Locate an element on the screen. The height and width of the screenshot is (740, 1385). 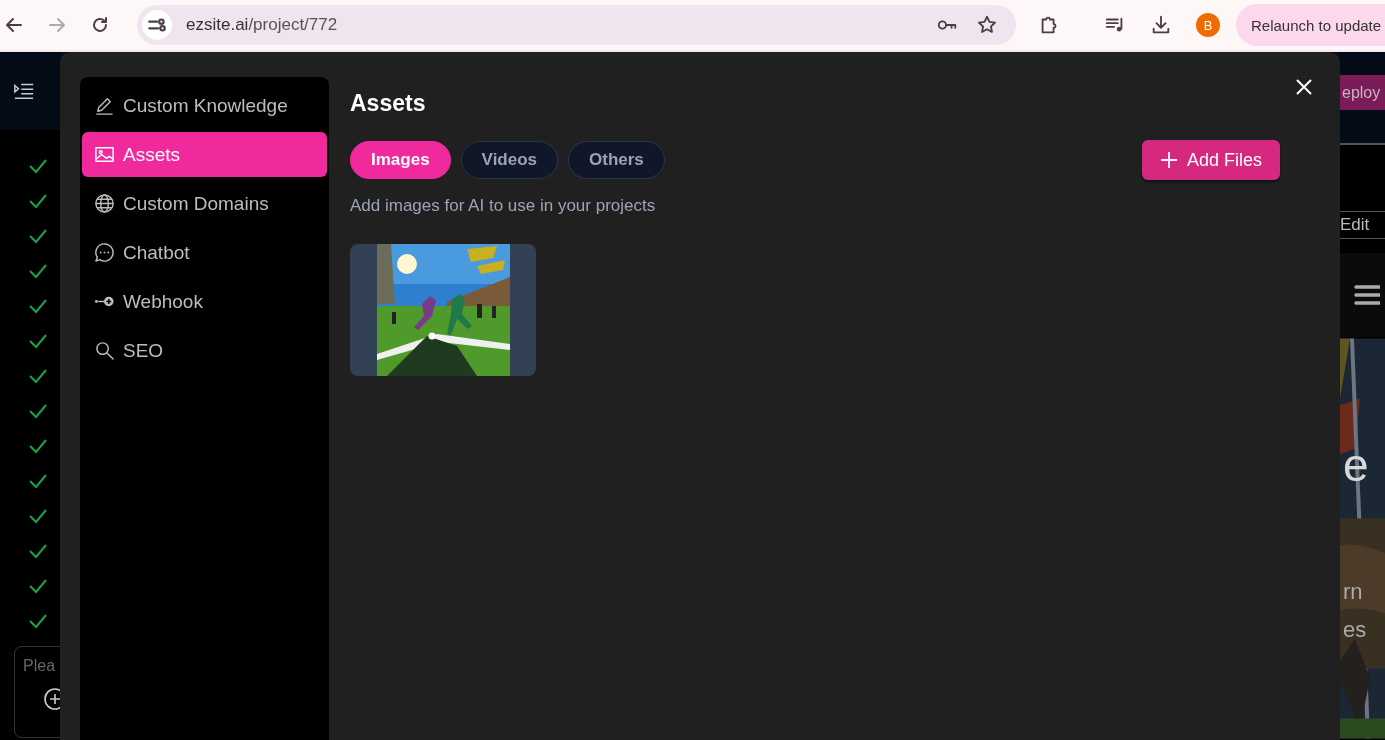
reload-icon is located at coordinates (100, 25).